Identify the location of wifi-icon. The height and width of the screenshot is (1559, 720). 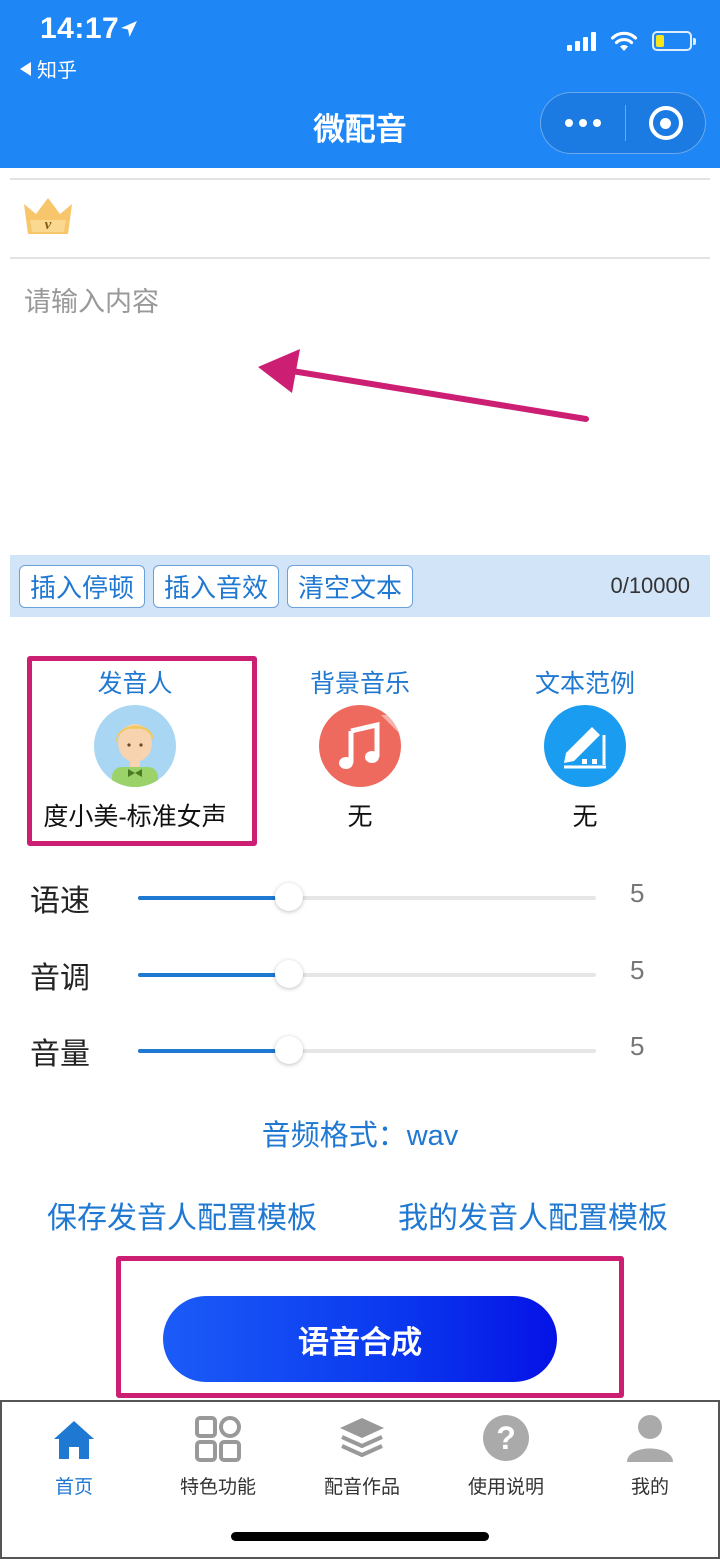
(624, 41).